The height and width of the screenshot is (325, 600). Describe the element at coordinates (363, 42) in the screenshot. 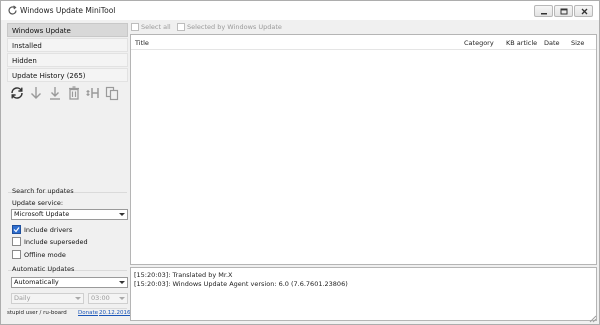

I see `list-header: Title Category KB article Date Size` at that location.